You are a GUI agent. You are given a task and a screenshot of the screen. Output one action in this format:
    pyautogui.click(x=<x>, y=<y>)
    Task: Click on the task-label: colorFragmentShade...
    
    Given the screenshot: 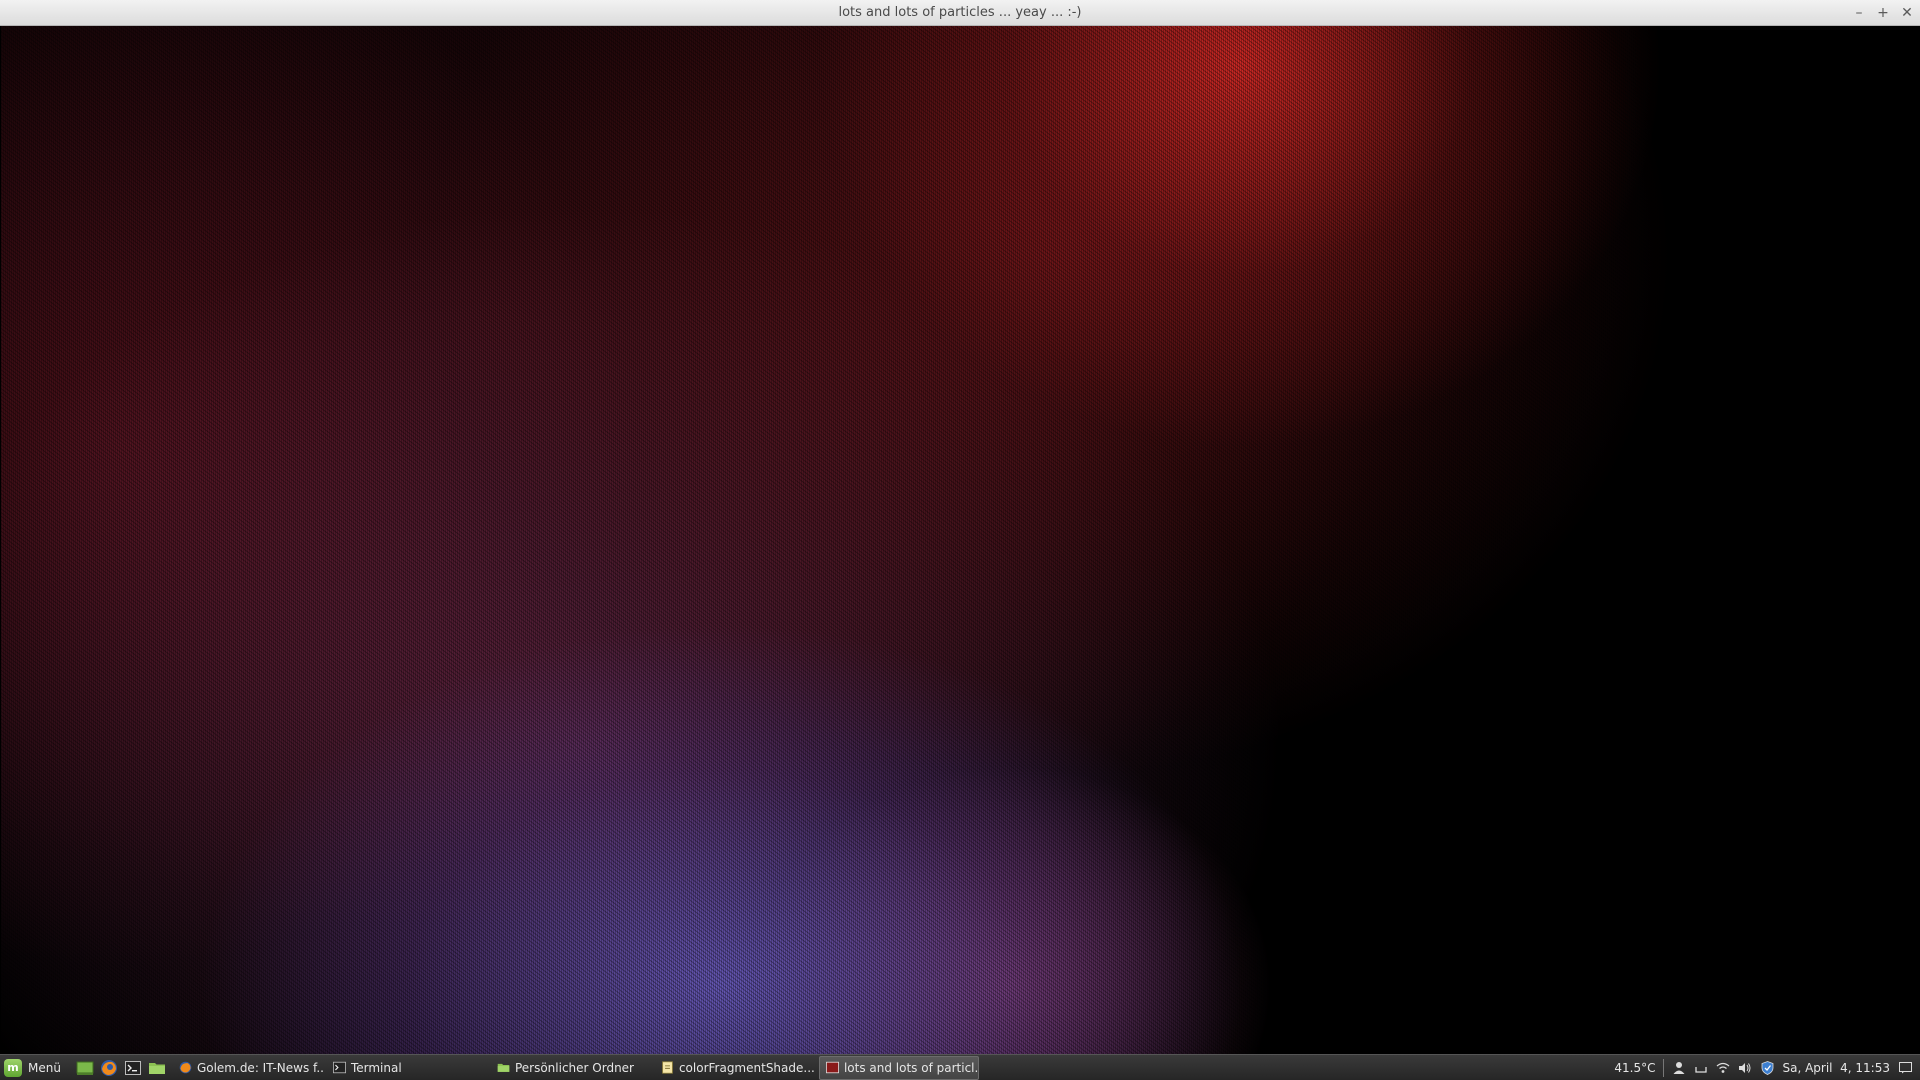 What is the action you would take?
    pyautogui.click(x=746, y=1067)
    